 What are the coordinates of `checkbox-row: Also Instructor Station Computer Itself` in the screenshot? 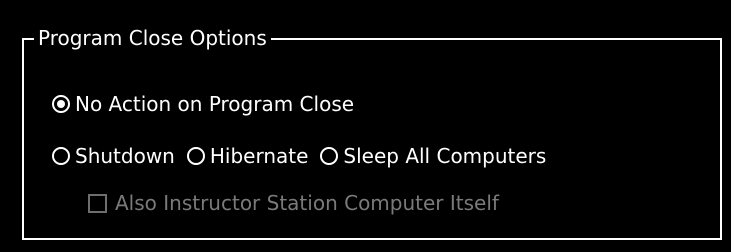 It's located at (293, 203).